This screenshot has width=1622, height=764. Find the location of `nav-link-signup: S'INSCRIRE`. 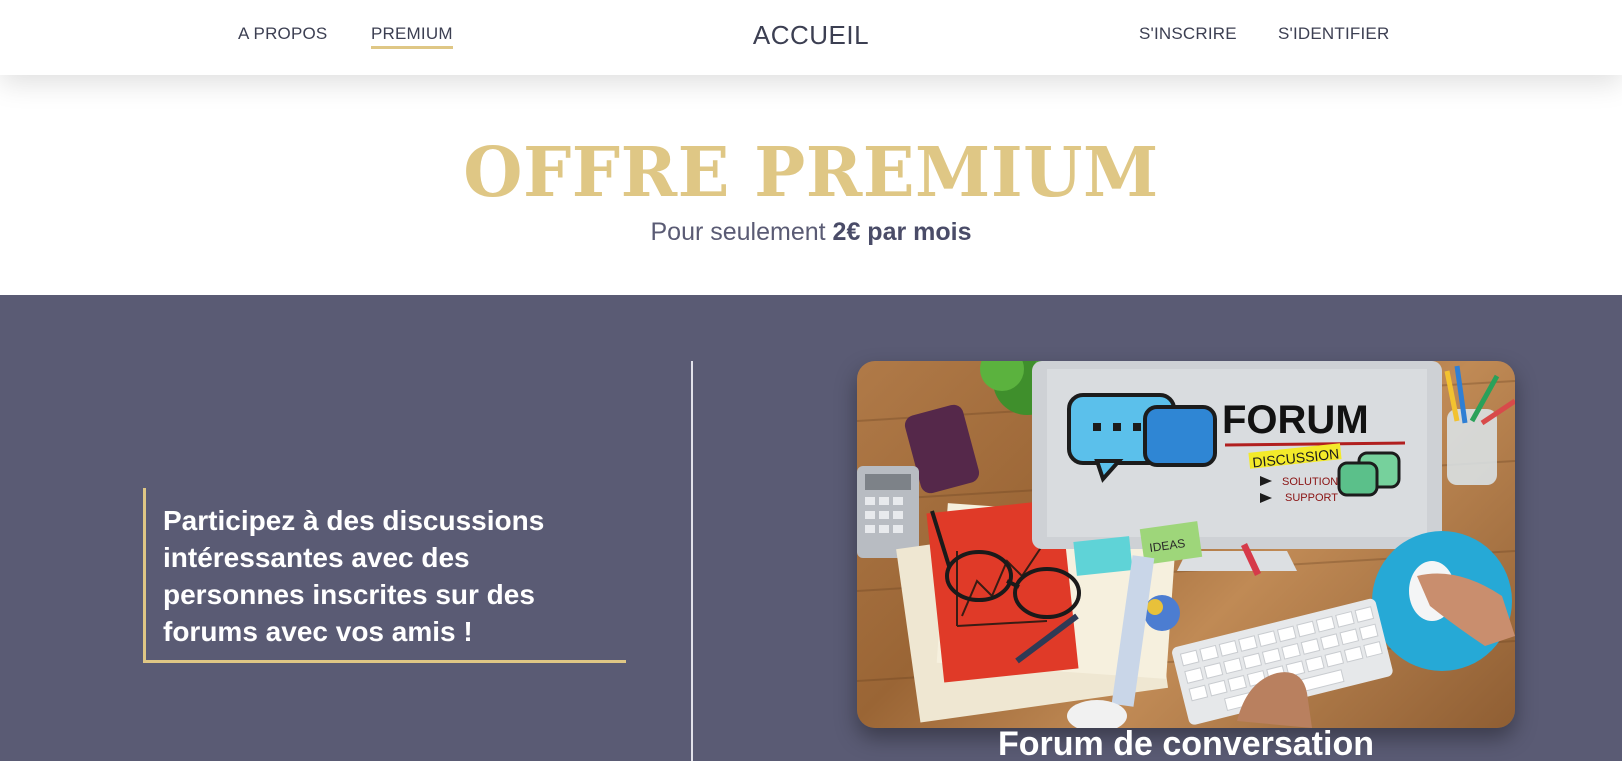

nav-link-signup: S'INSCRIRE is located at coordinates (1188, 34).